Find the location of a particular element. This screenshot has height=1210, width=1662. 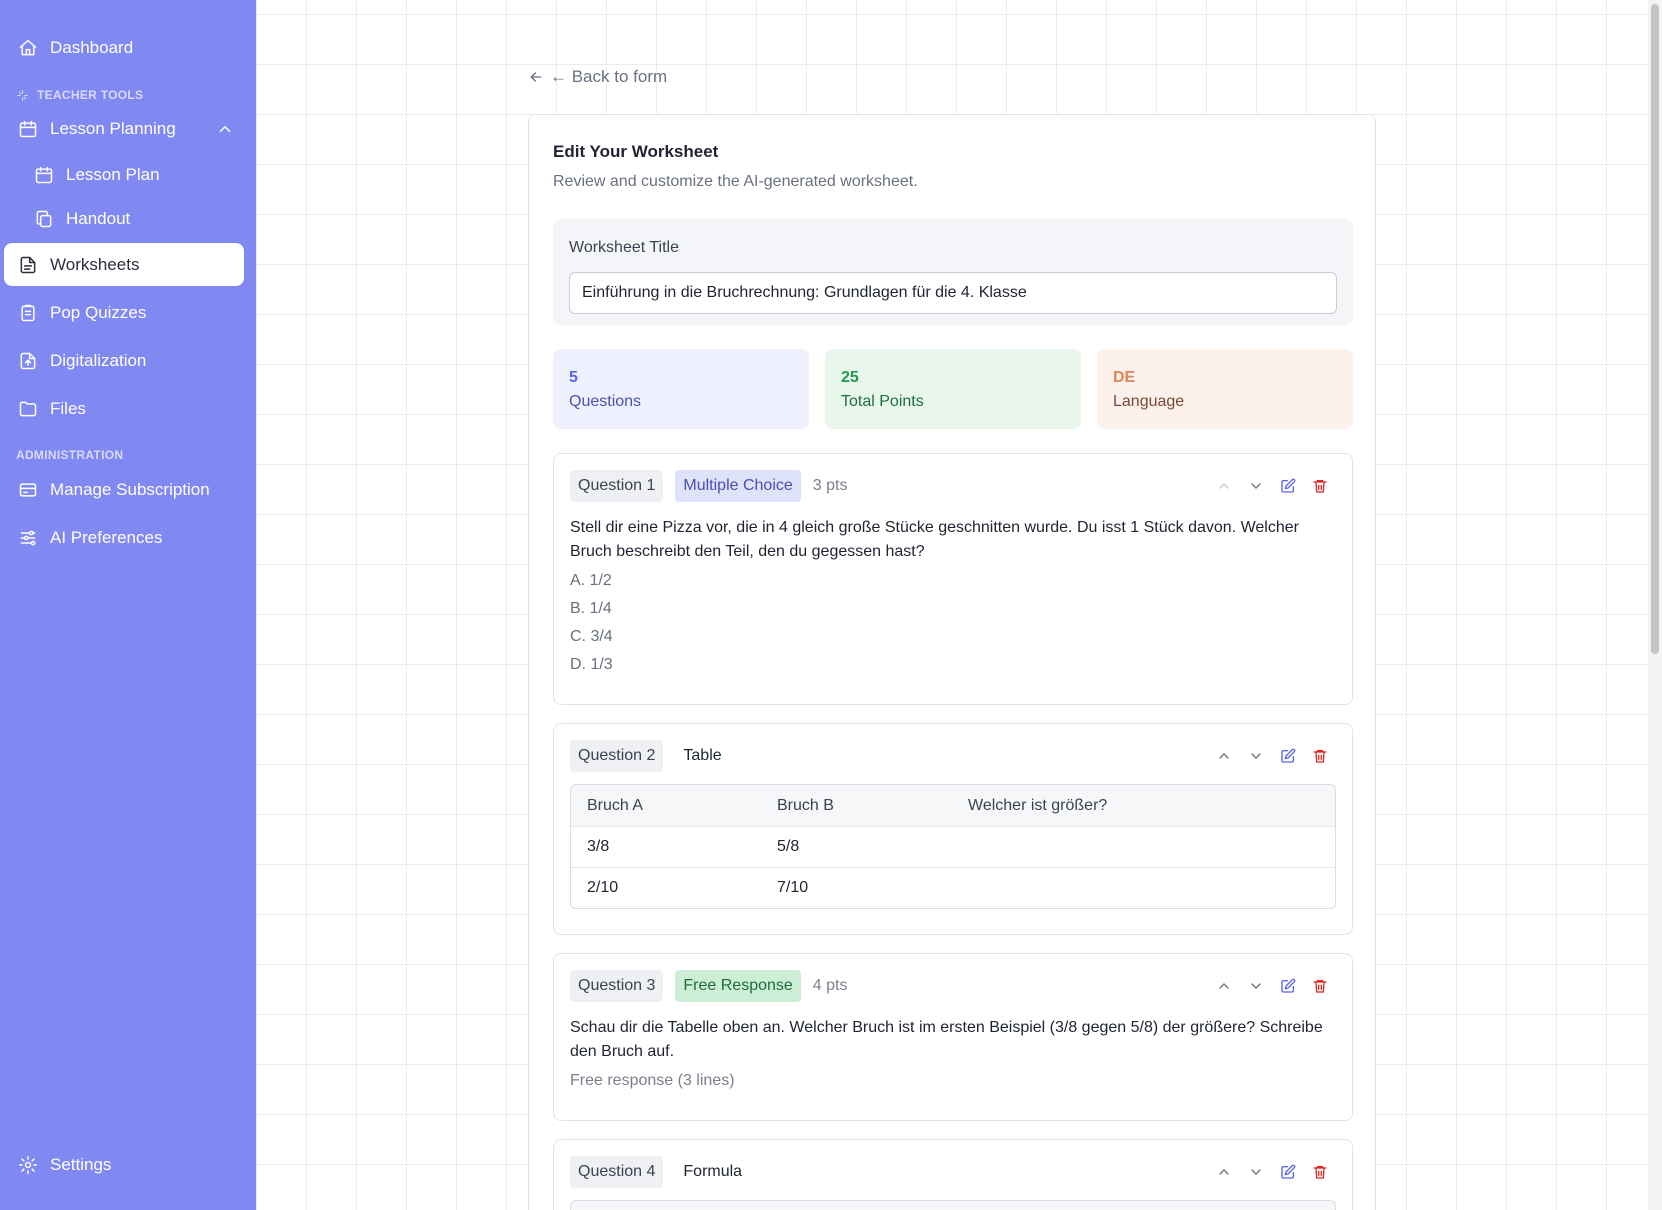

question-type-badge: Table is located at coordinates (702, 755).